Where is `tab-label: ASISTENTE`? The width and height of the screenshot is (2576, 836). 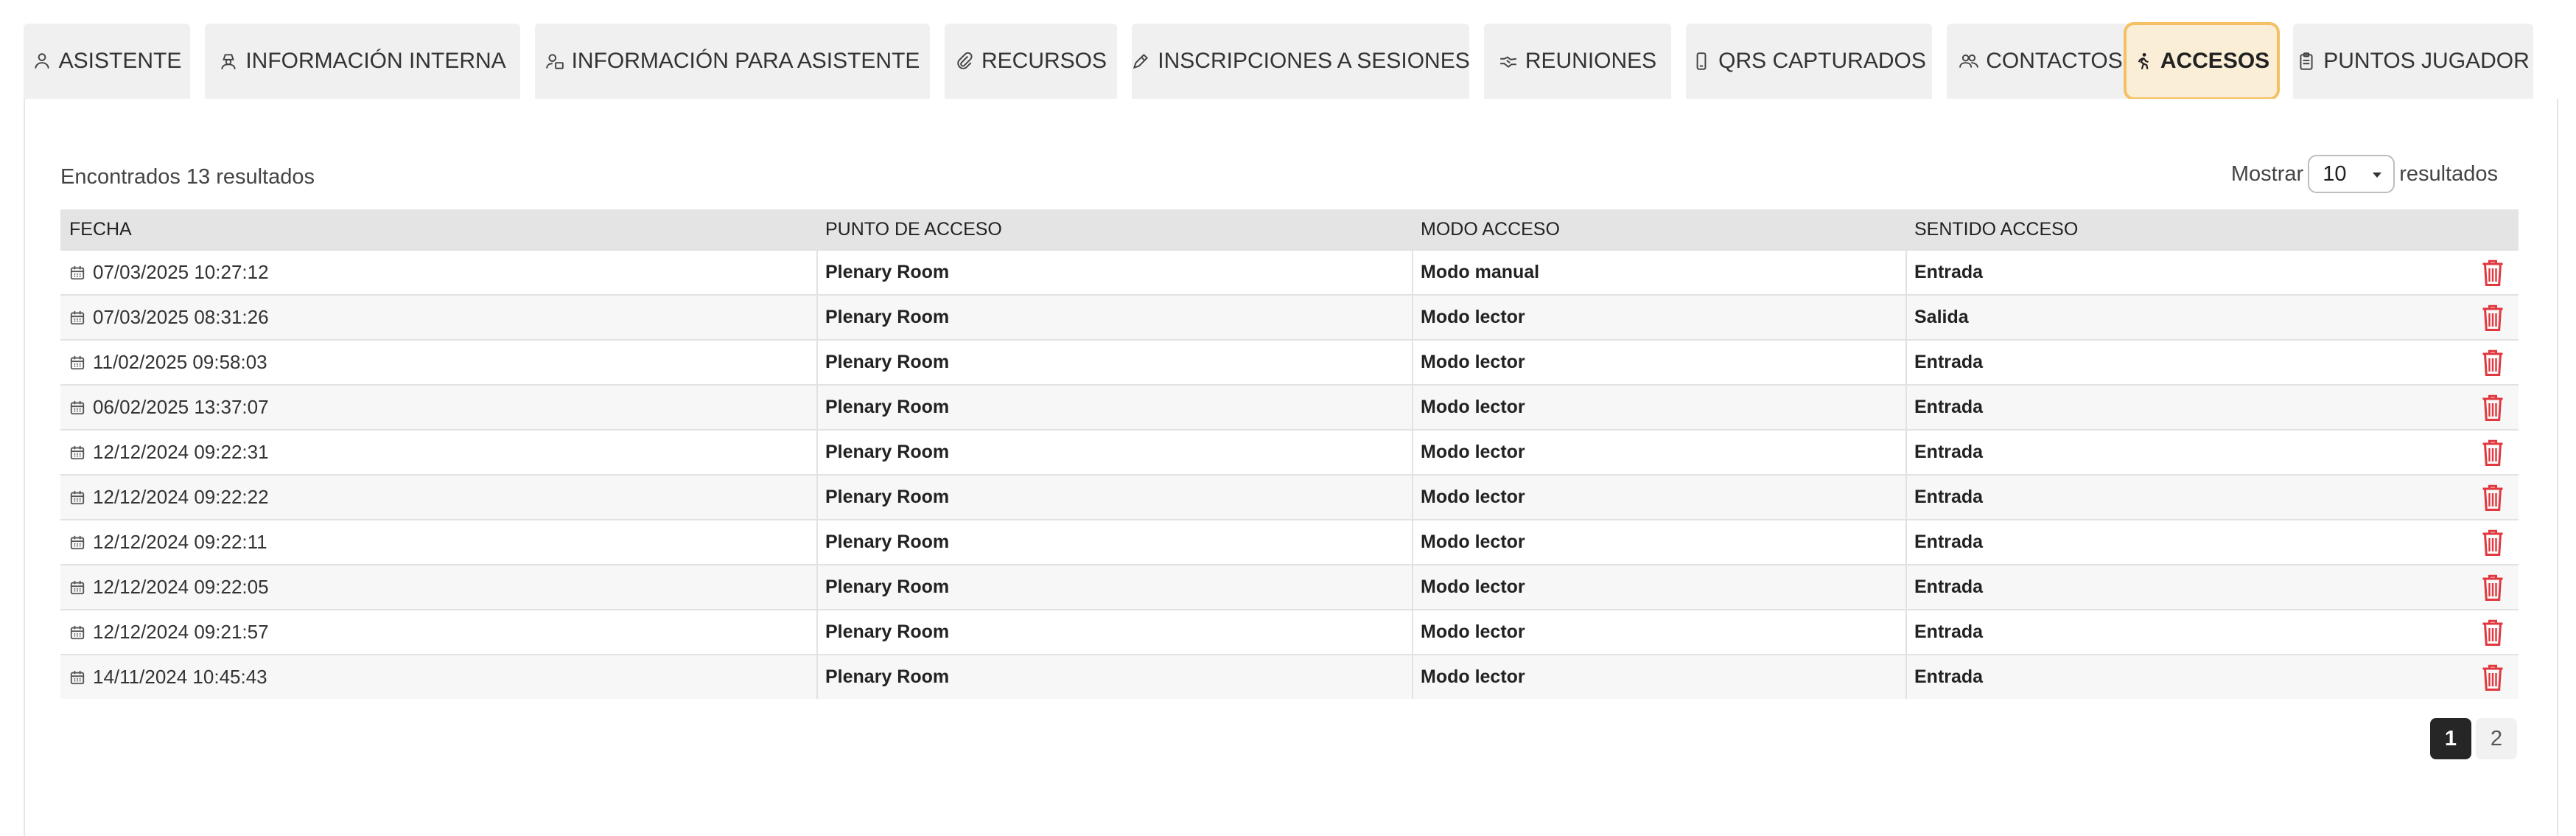
tab-label: ASISTENTE is located at coordinates (120, 61).